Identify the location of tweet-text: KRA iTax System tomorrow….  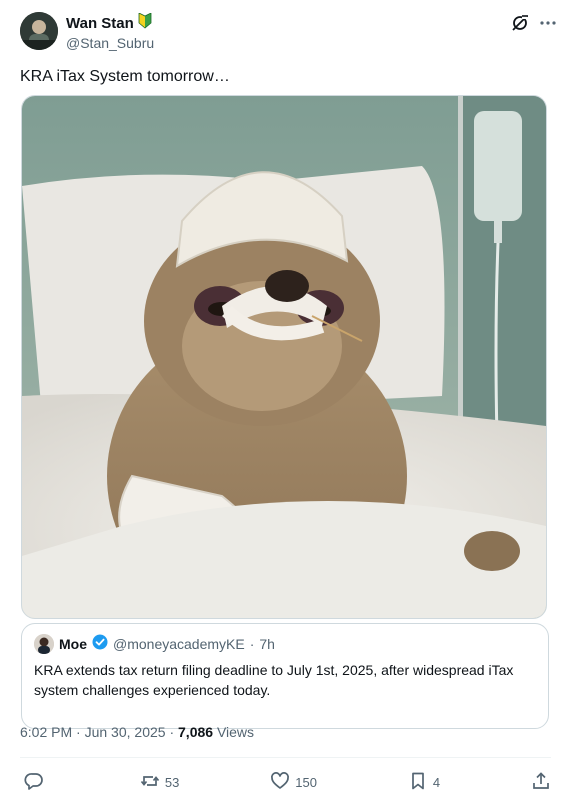
(125, 76).